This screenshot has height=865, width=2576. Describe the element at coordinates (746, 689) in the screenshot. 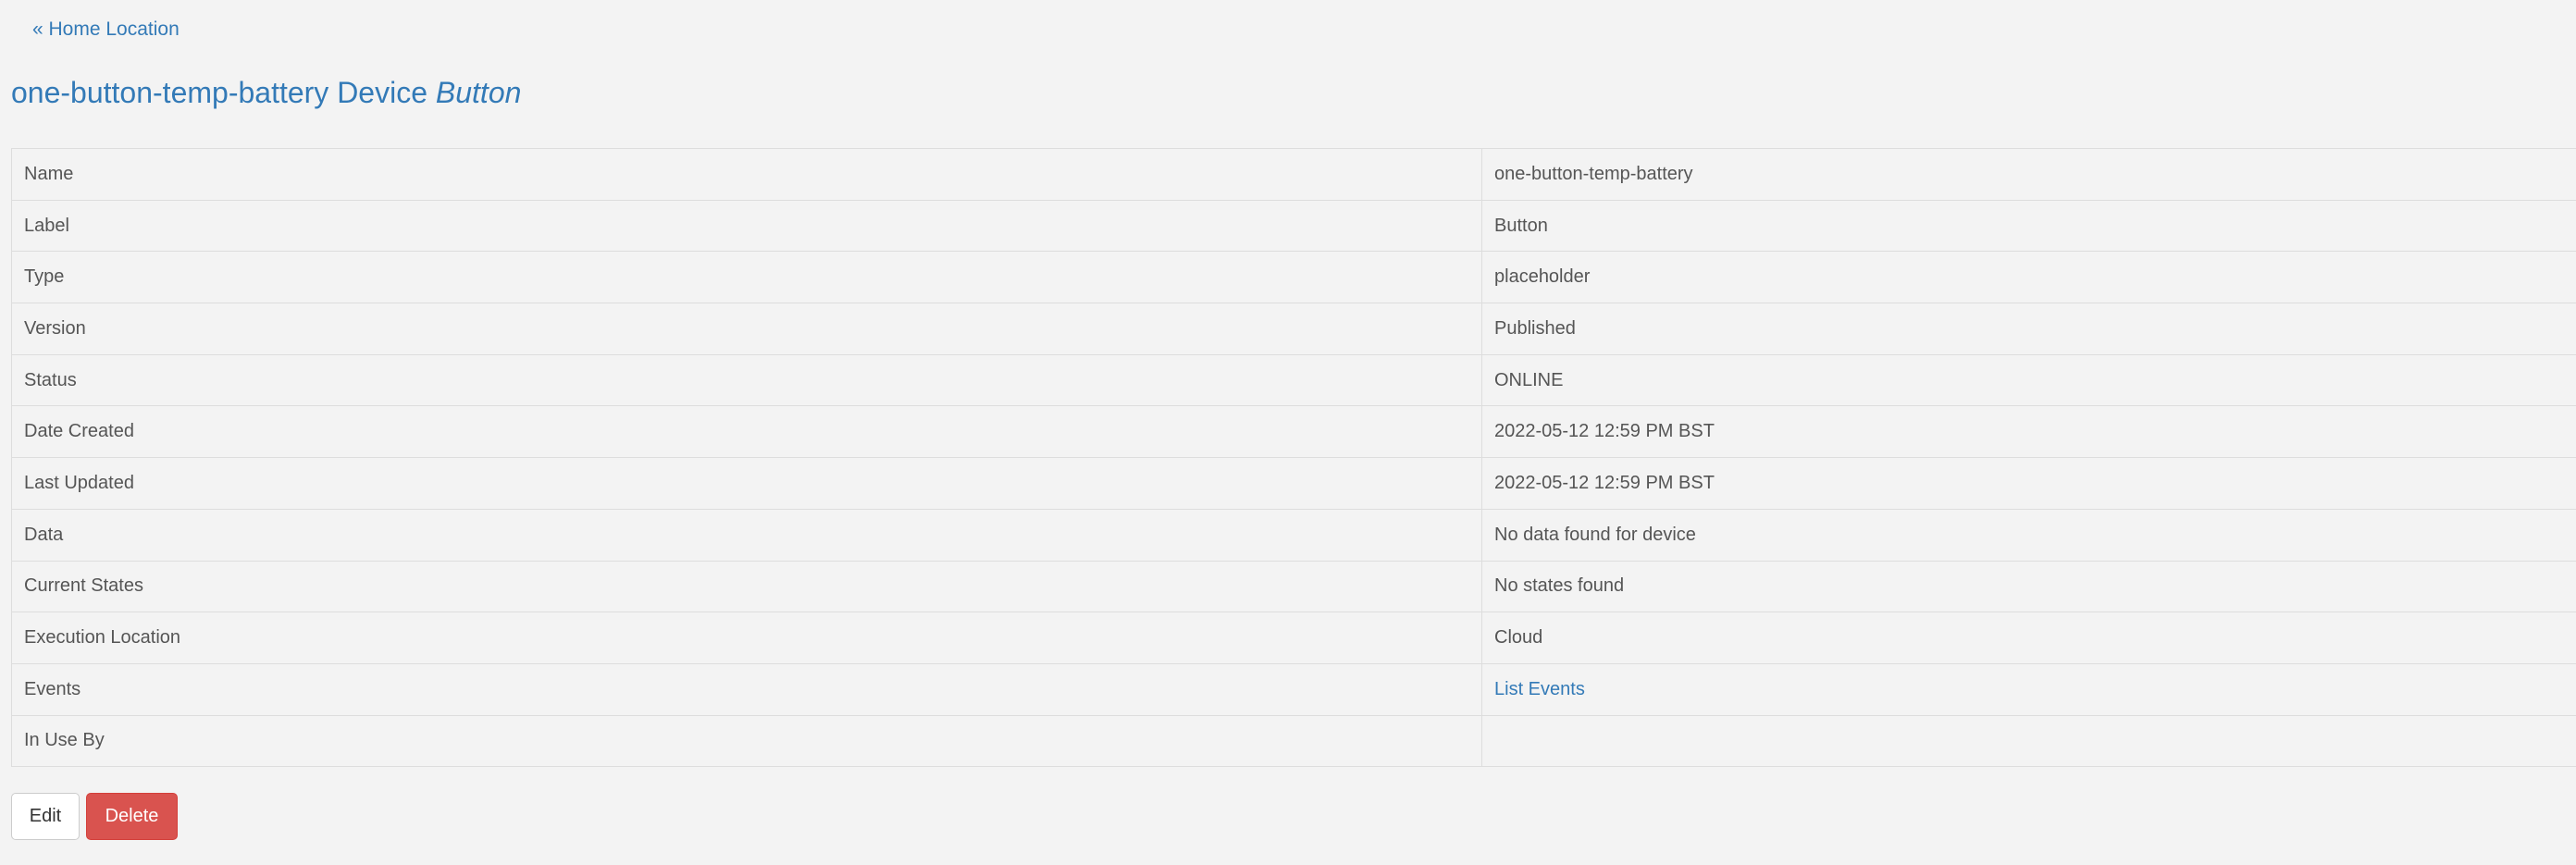

I see `row-key: Events` at that location.